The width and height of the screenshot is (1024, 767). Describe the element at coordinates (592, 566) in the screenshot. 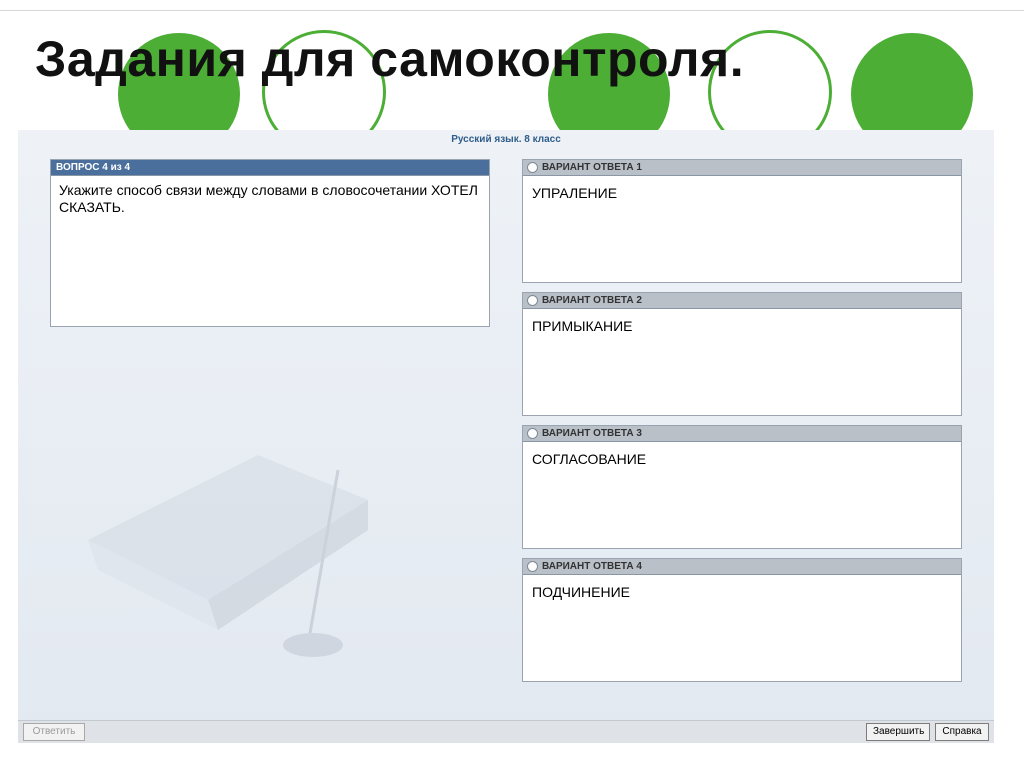

I see `answer-option-header: ВАРИАНТ ОТВЕТА 4` at that location.